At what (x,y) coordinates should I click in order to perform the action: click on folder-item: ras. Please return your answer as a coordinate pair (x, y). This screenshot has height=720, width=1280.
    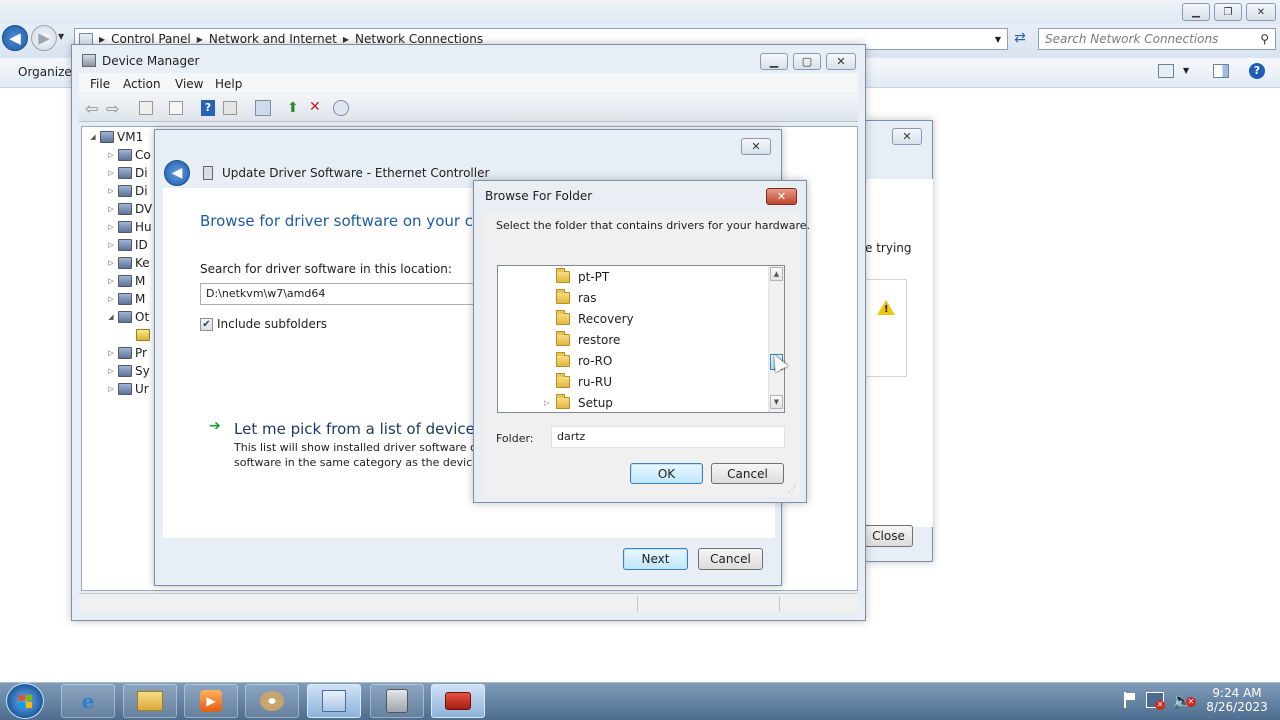
    Looking at the image, I should click on (576, 297).